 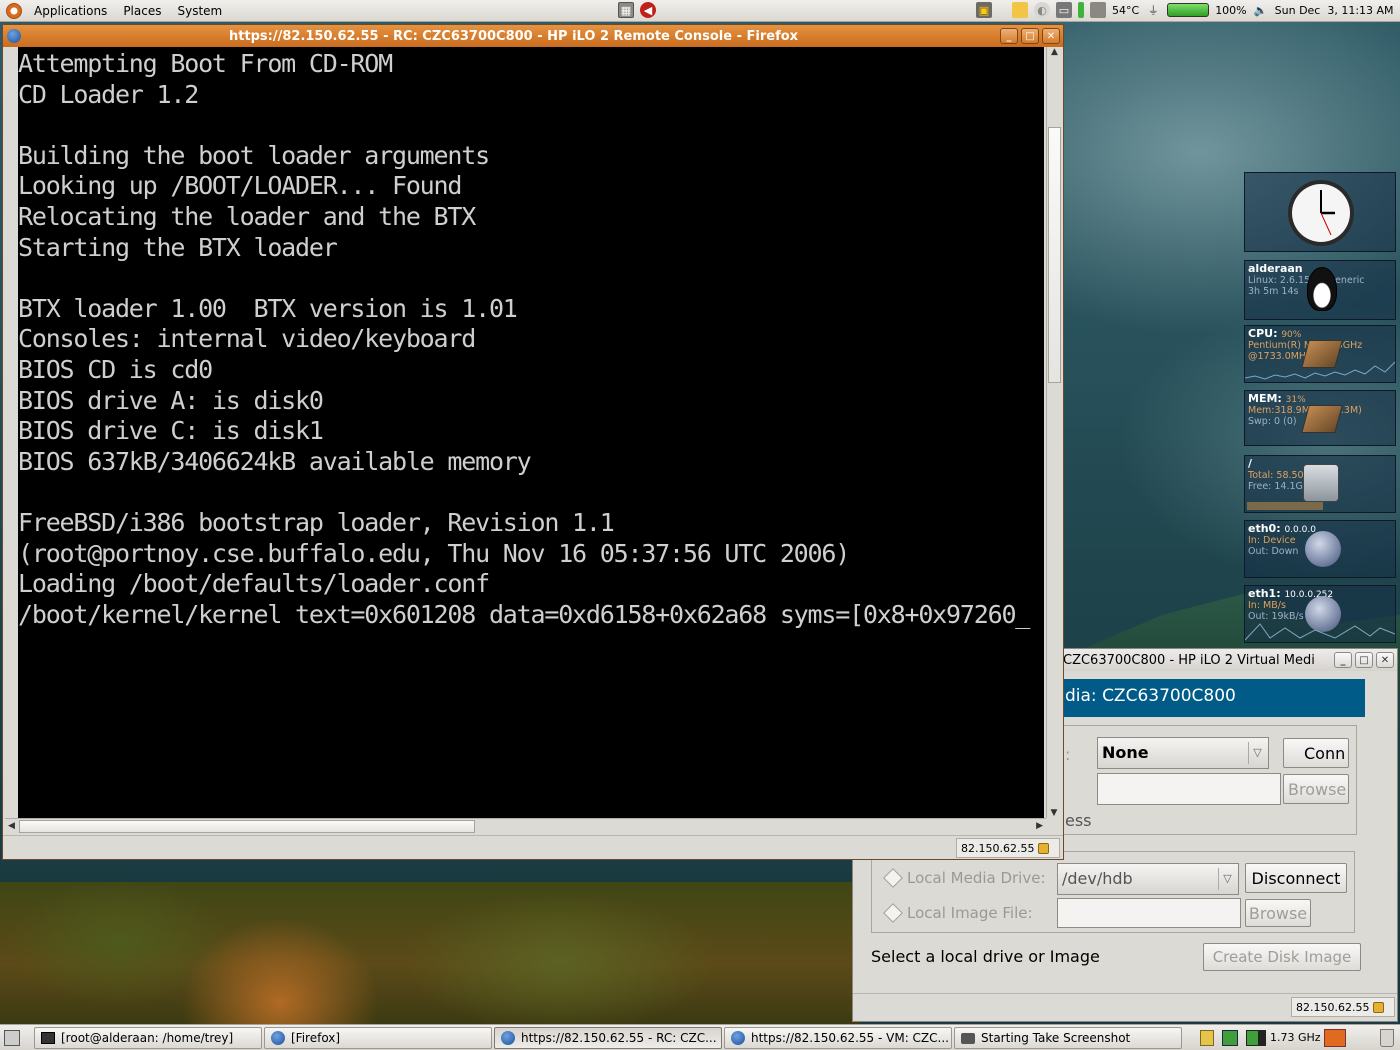 I want to click on analog-clock-icon, so click(x=1321, y=213).